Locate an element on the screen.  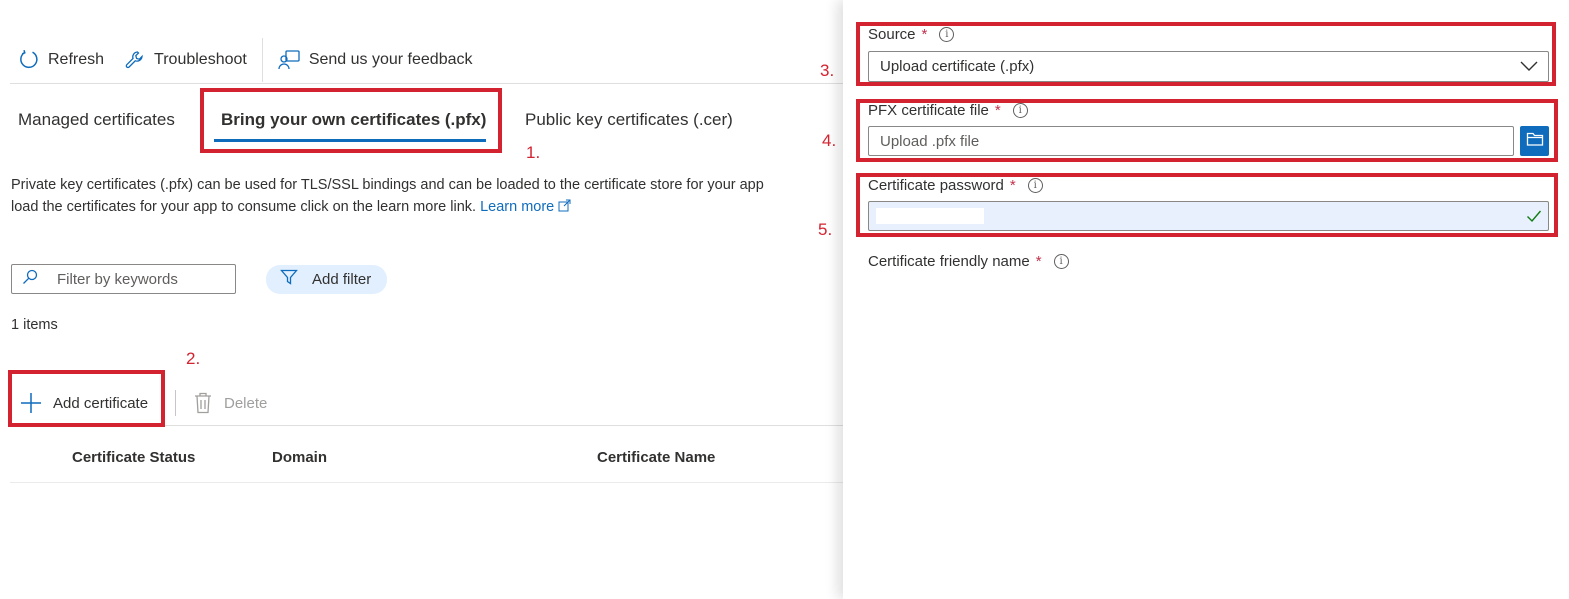
delete-button: Delete is located at coordinates (230, 403).